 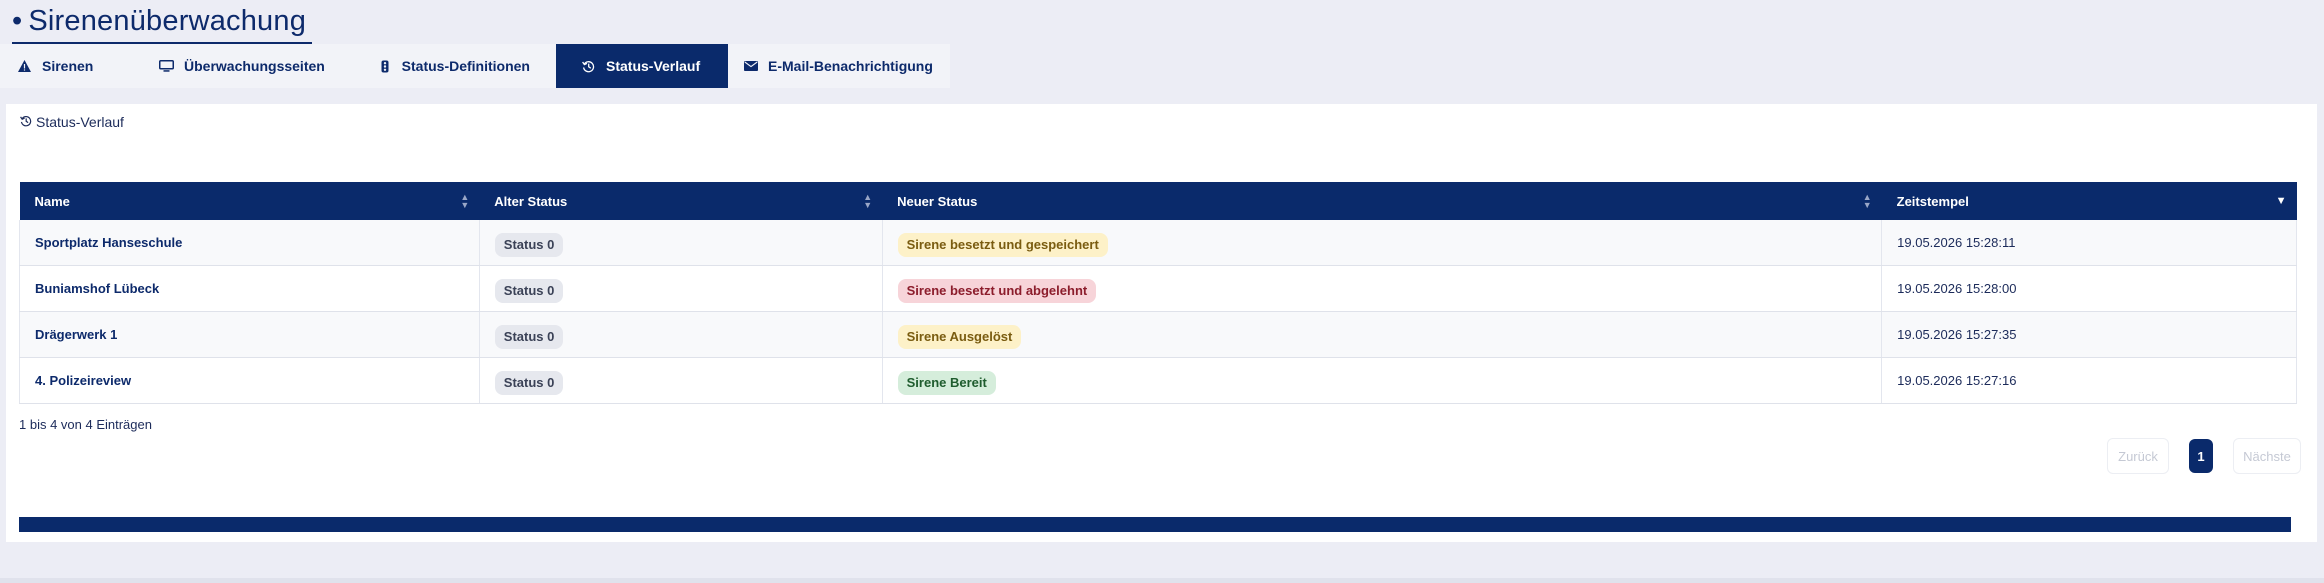 I want to click on tab-email-benachrichtigung: E-Mail-Benachrichtigung, so click(x=839, y=66).